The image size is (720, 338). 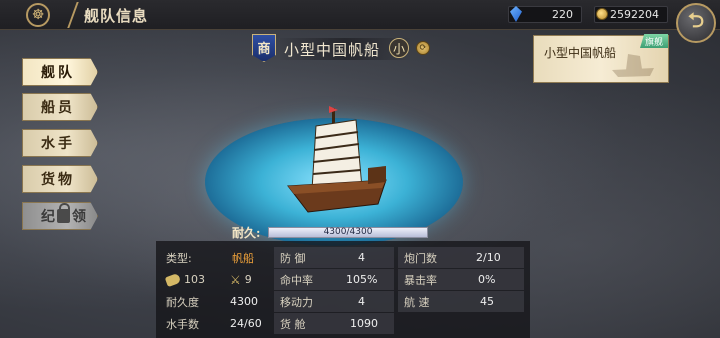 I want to click on tab-label: 舰队, so click(x=58, y=73).